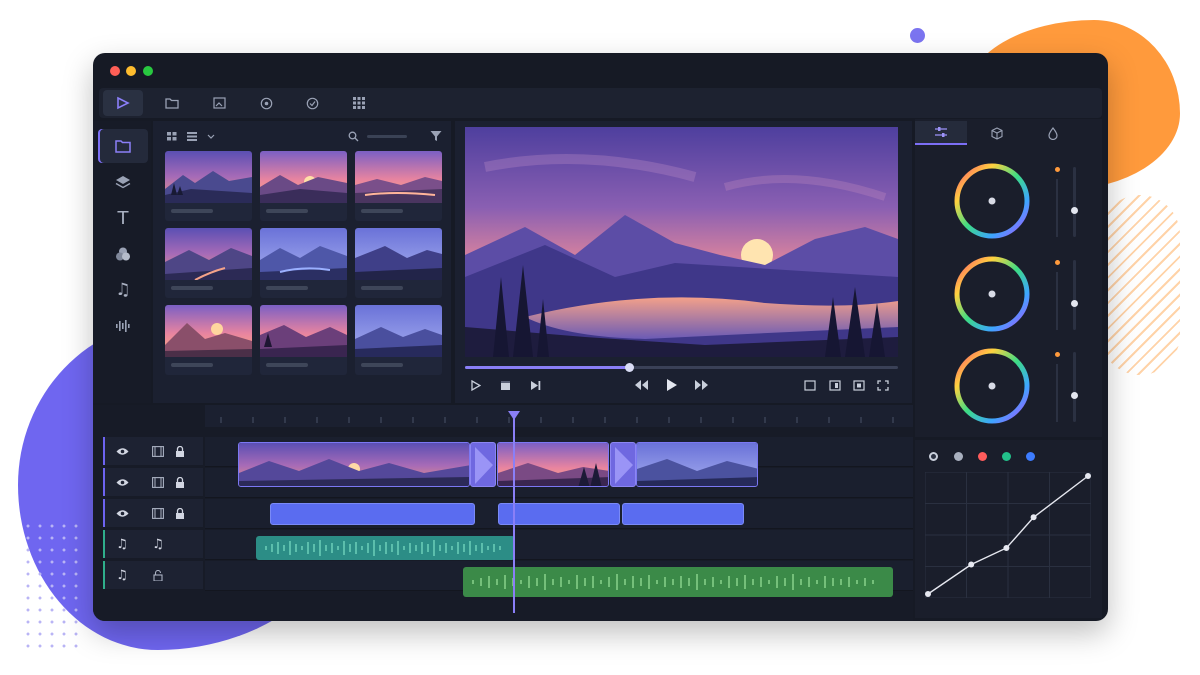 The image size is (1200, 675). Describe the element at coordinates (997, 133) in the screenshot. I see `tab-3d` at that location.